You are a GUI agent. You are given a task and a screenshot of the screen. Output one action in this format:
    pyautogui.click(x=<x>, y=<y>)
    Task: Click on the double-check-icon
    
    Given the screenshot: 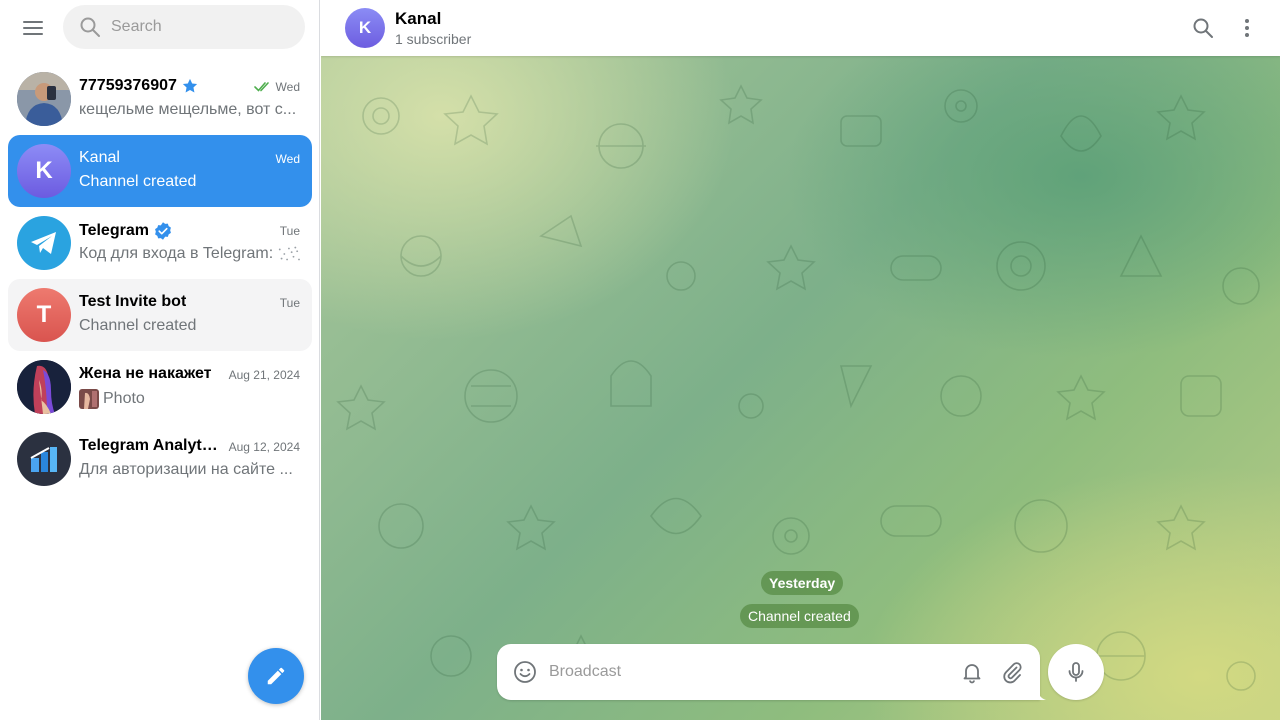 What is the action you would take?
    pyautogui.click(x=261, y=87)
    